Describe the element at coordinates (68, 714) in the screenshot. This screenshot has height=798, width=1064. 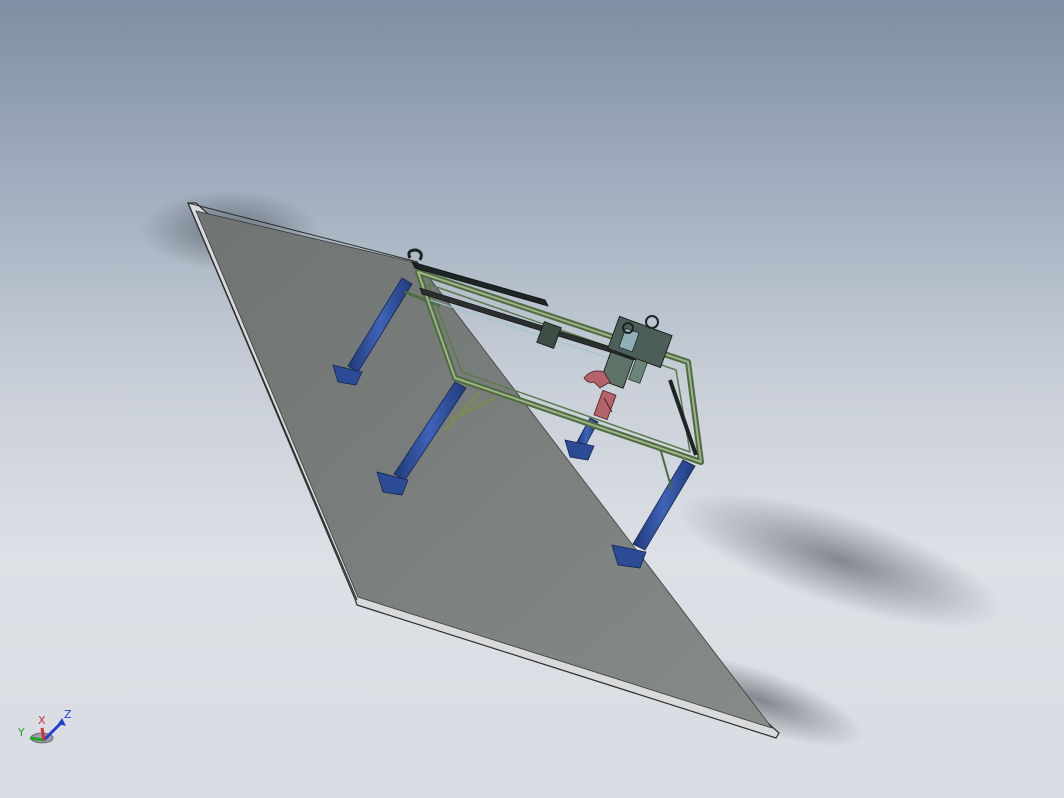
I see `z-axis-label: Z` at that location.